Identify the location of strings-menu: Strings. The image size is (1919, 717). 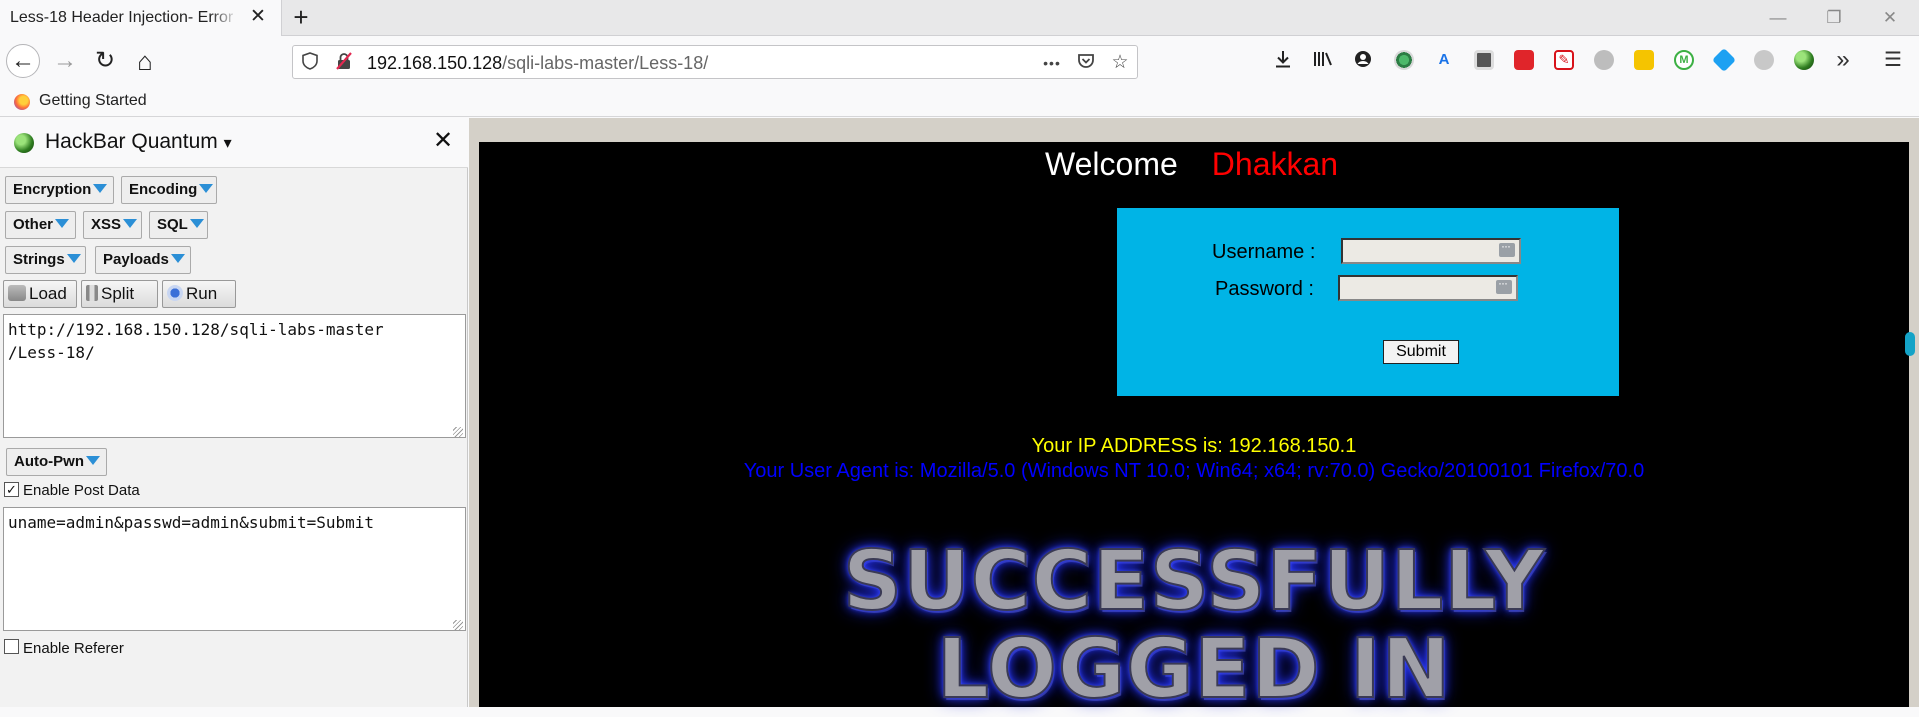
(45, 260).